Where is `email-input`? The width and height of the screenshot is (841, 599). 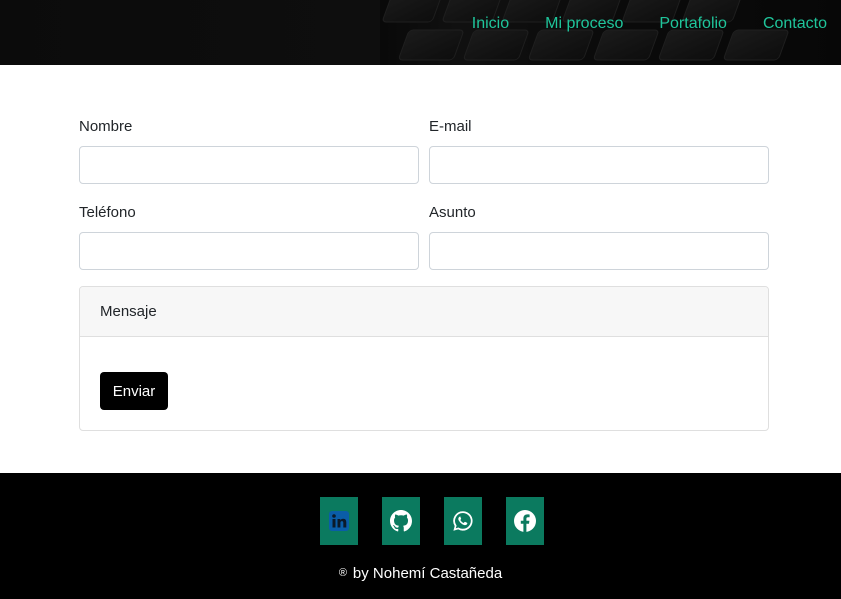 email-input is located at coordinates (599, 165).